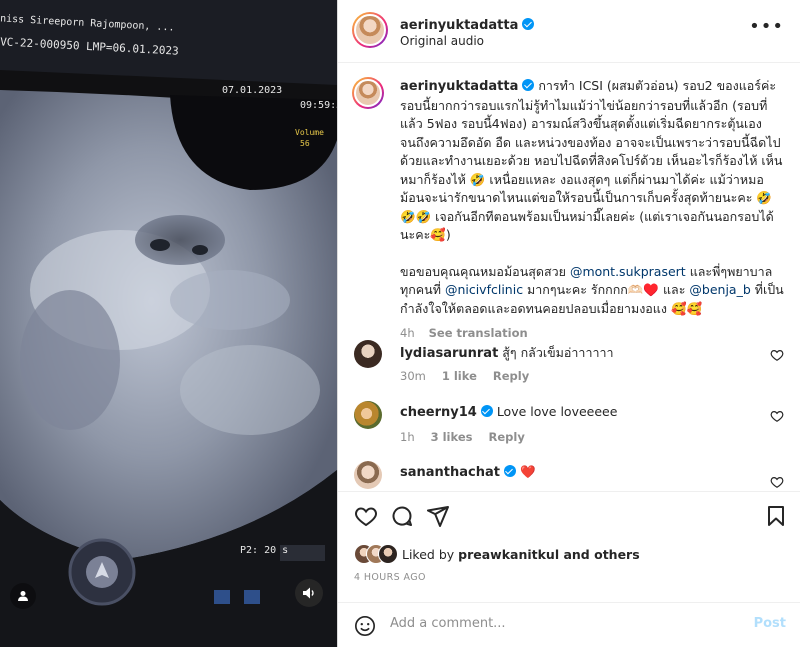 The height and width of the screenshot is (648, 800). I want to click on comment-meta: 30m 1 like Reply, so click(472, 376).